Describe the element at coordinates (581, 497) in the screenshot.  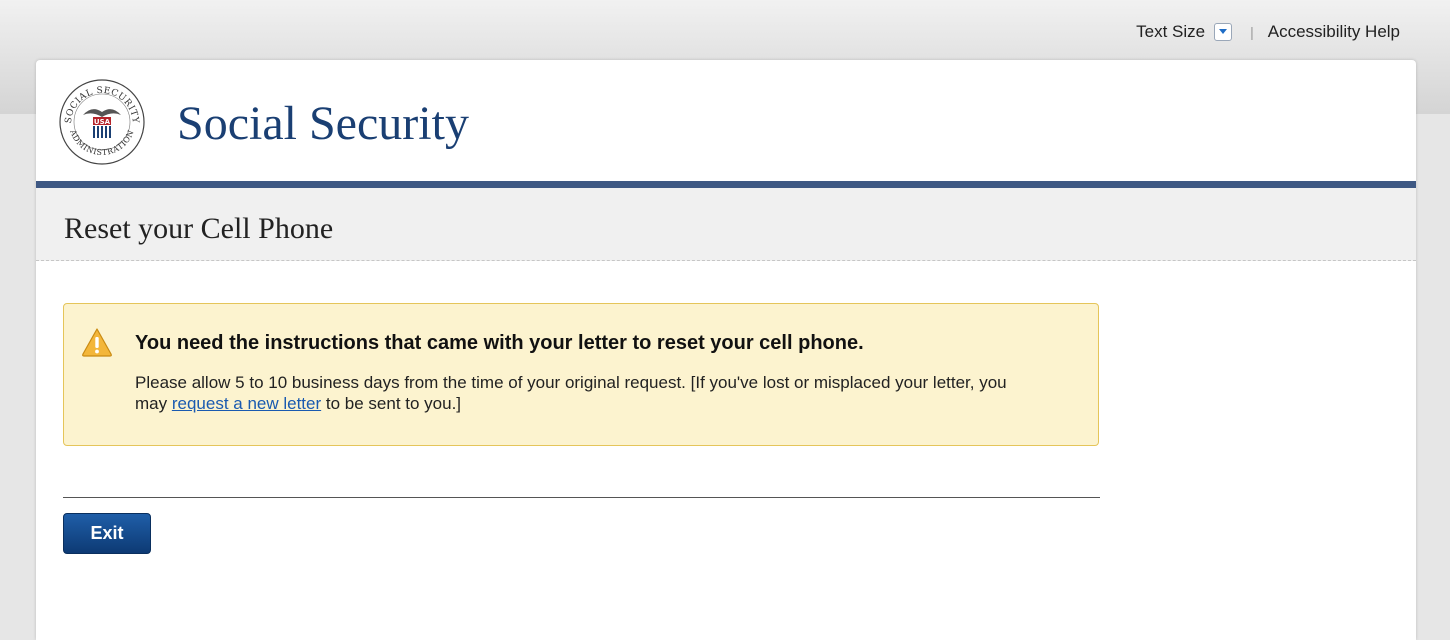
I see `divider` at that location.